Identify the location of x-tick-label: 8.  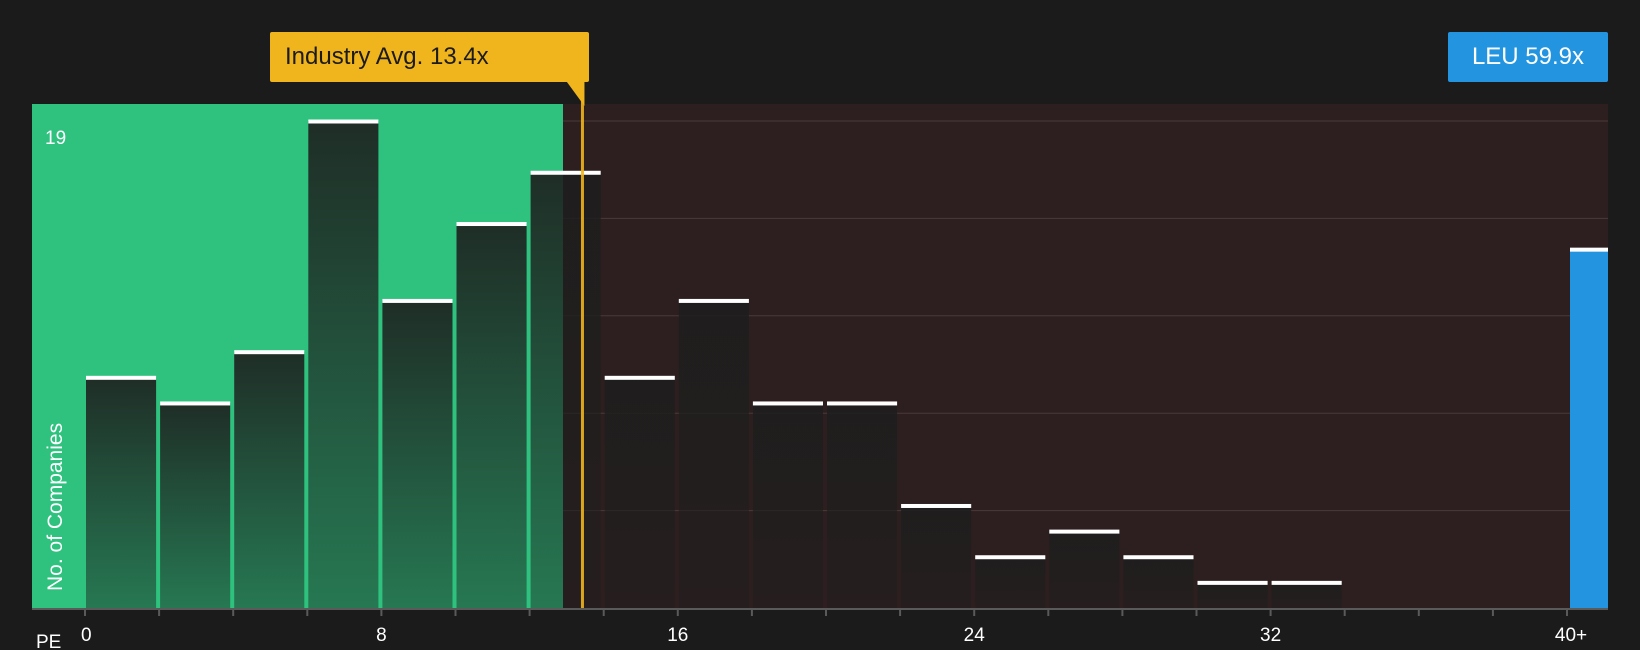
(381, 635).